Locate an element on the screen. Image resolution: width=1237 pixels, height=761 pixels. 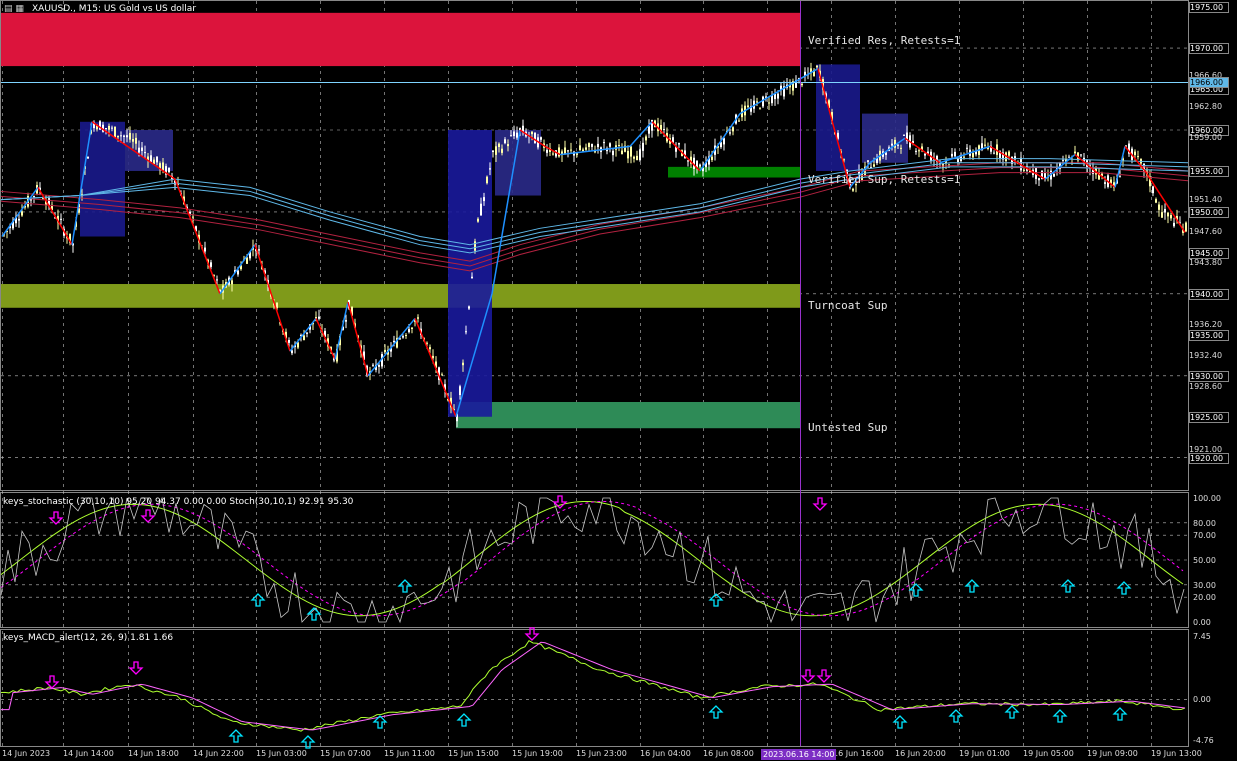
macd-axis-label: 7.45 is located at coordinates (1202, 636).